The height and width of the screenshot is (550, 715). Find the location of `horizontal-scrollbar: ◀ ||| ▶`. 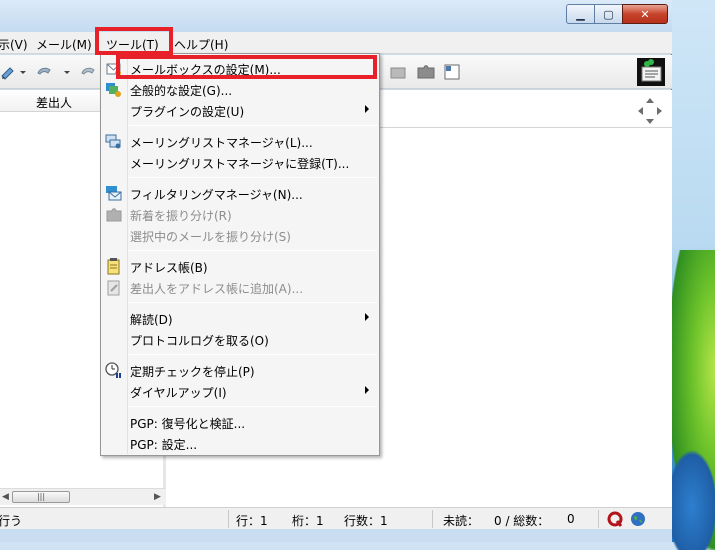

horizontal-scrollbar: ◀ ||| ▶ is located at coordinates (83, 496).